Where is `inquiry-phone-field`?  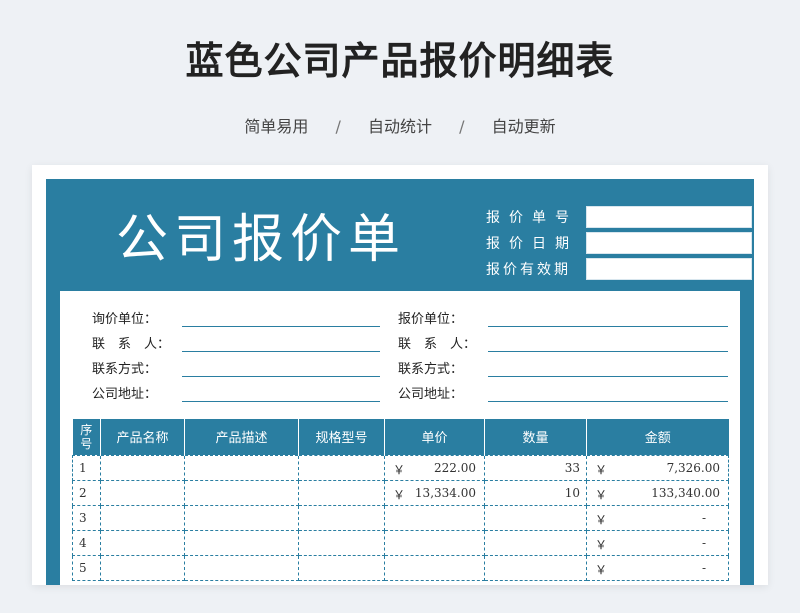 inquiry-phone-field is located at coordinates (281, 368).